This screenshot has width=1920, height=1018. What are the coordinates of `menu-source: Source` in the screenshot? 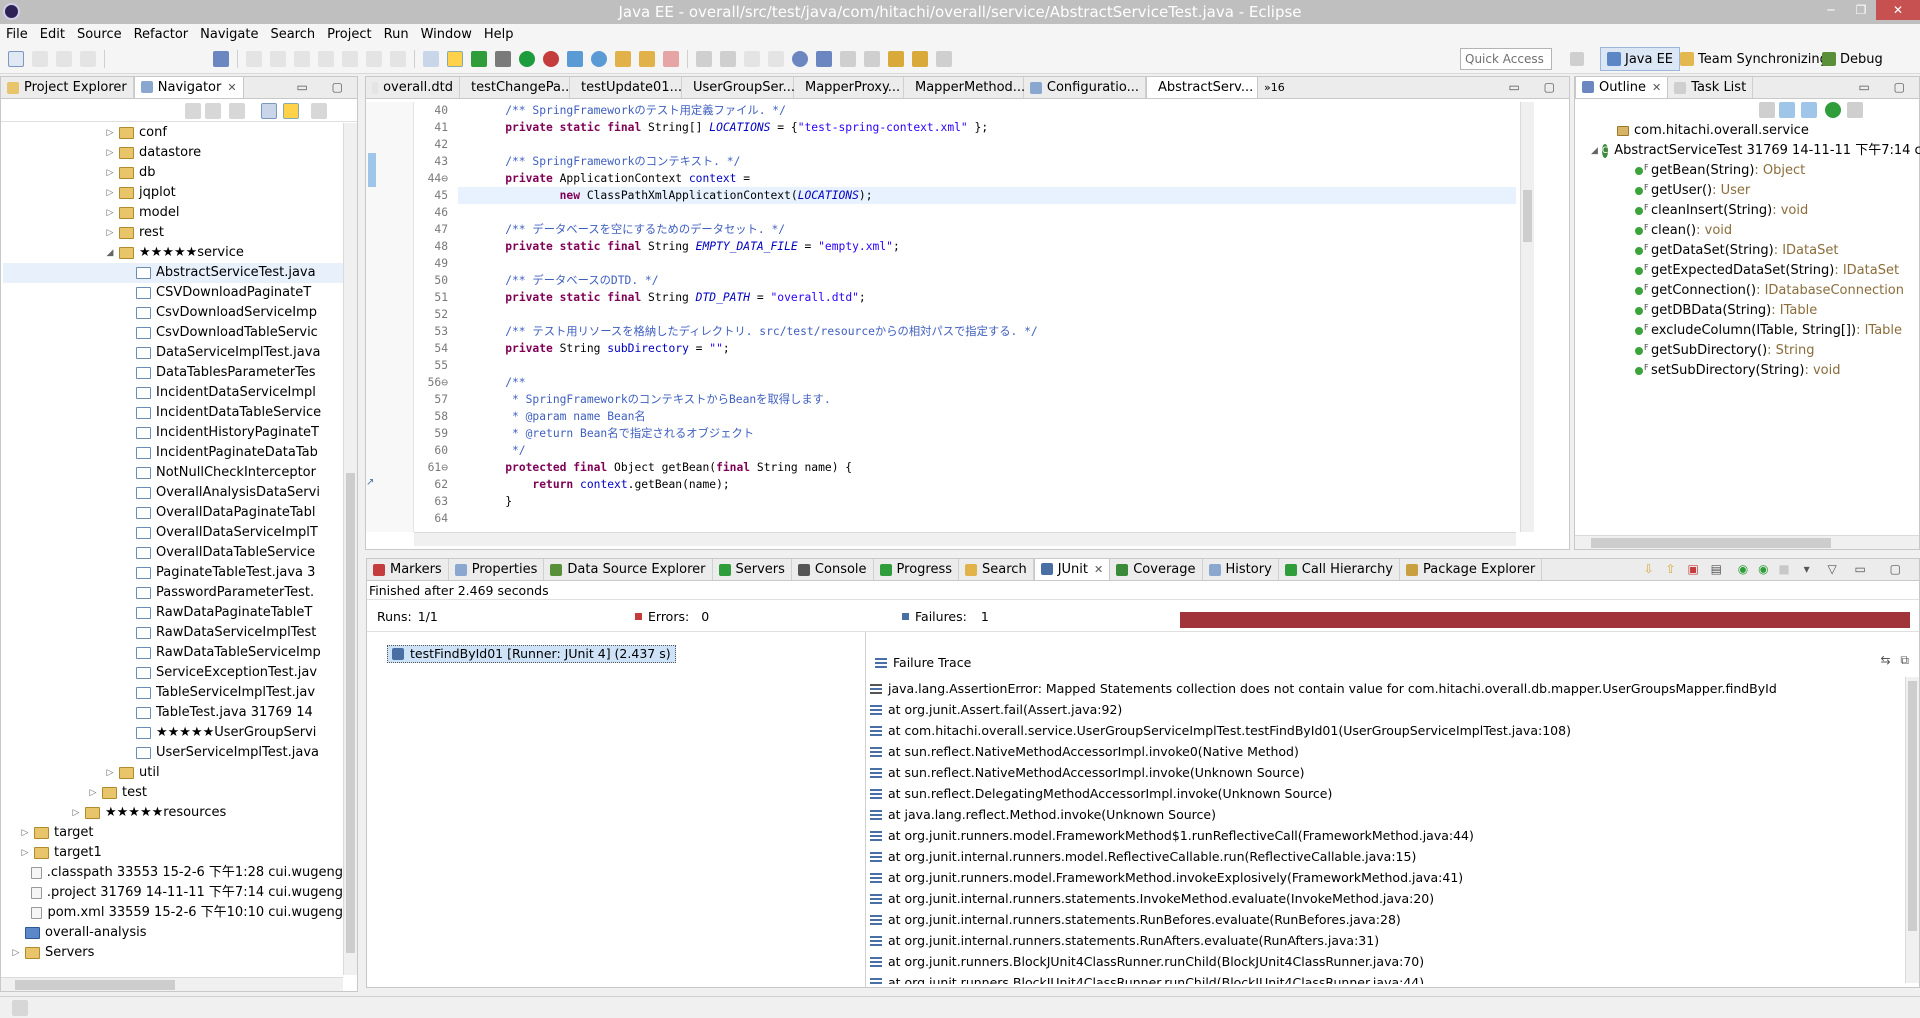 It's located at (99, 34).